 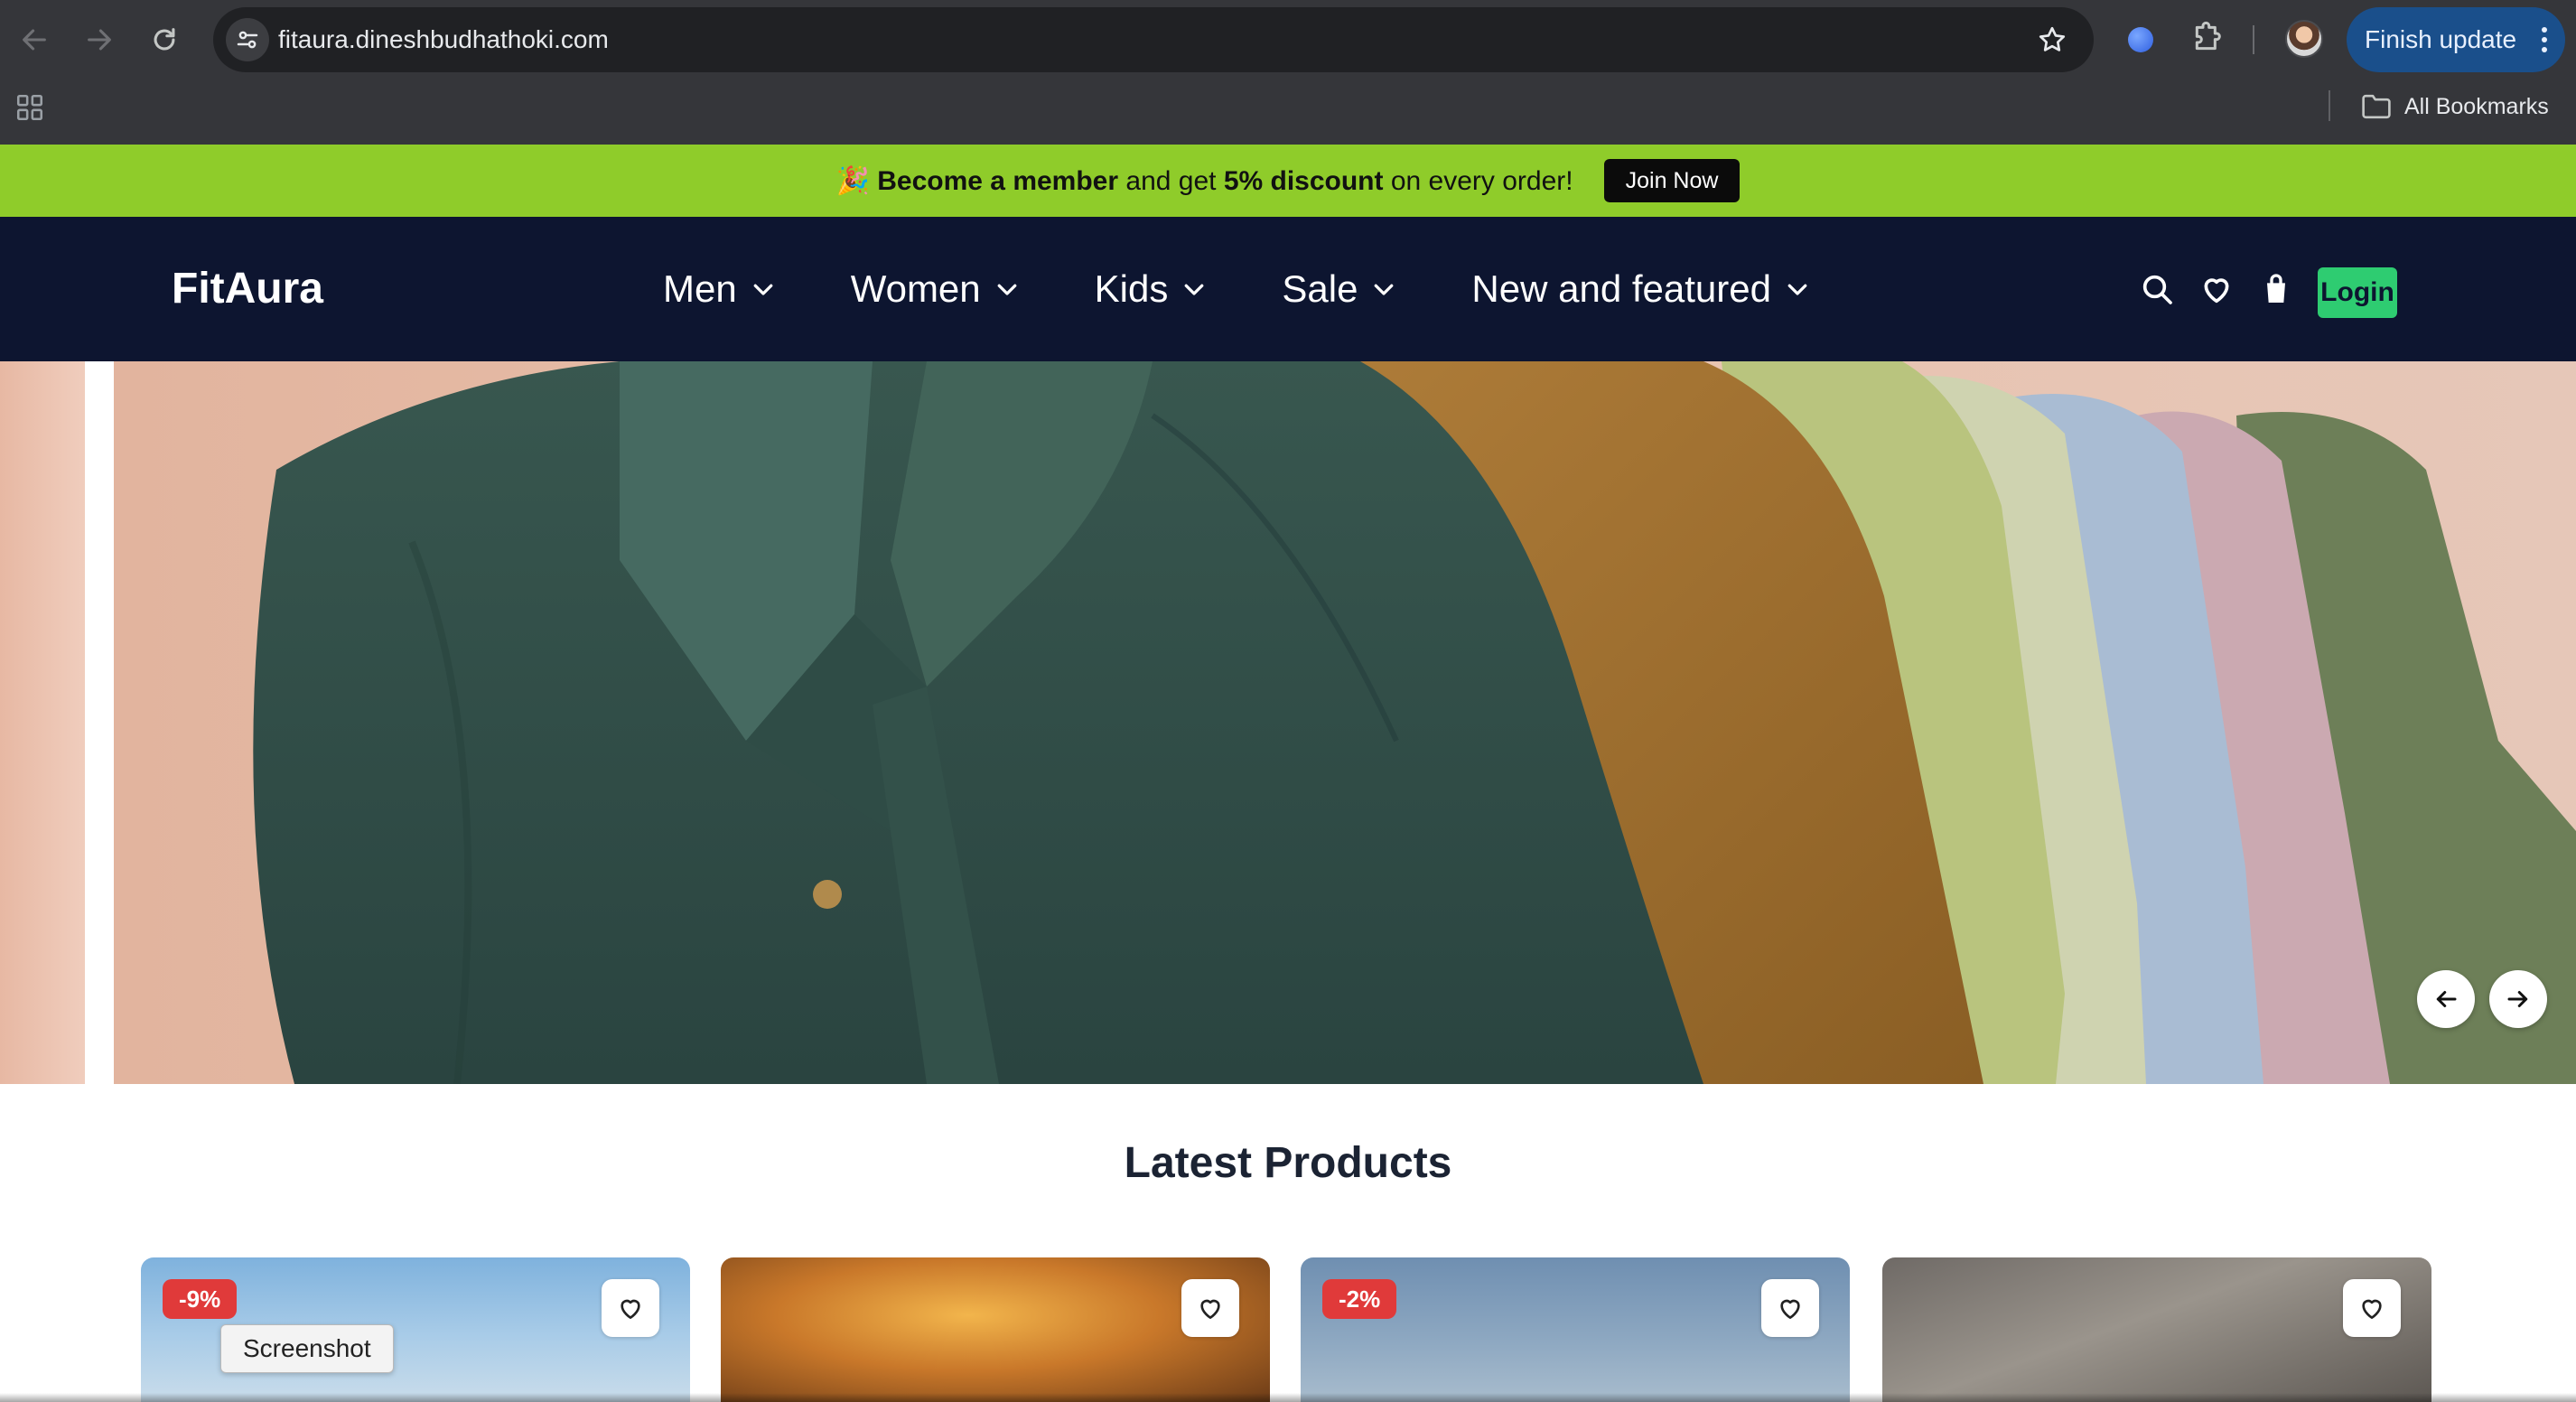 I want to click on site-info-icon, so click(x=248, y=40).